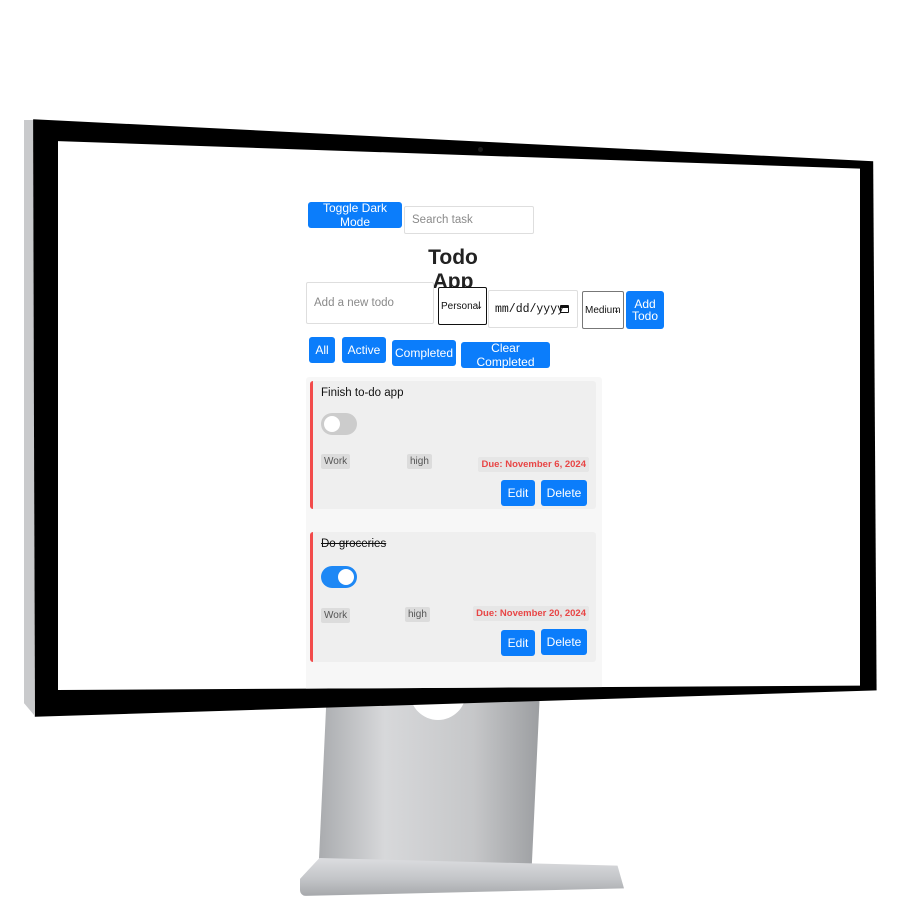 This screenshot has width=900, height=900. Describe the element at coordinates (29, 417) in the screenshot. I see `monitor-side-edge` at that location.